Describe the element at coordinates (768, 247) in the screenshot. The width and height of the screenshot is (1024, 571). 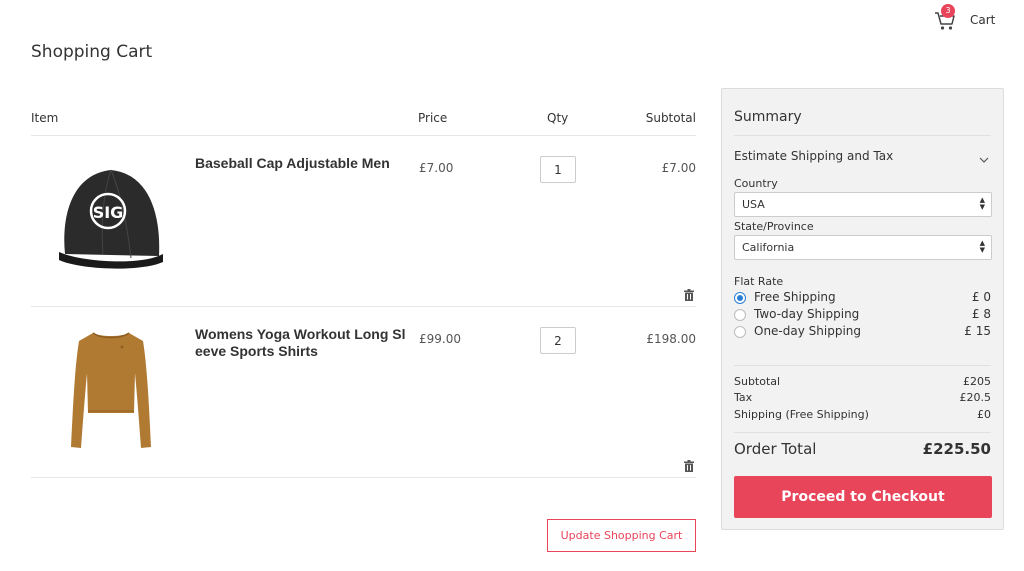
I see `state-select-value: California` at that location.